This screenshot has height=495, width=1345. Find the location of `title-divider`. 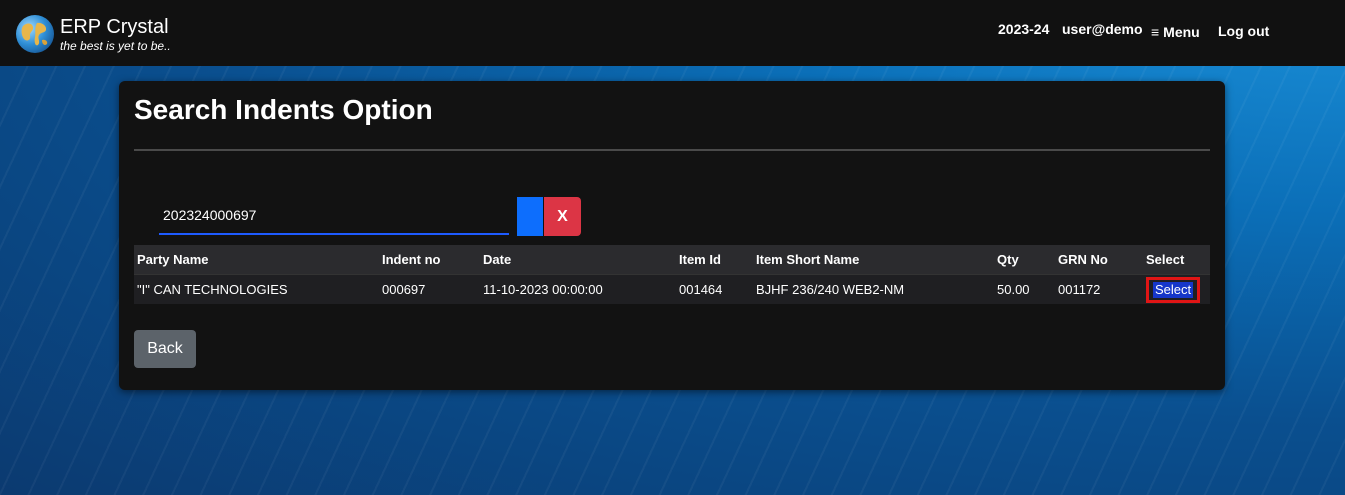

title-divider is located at coordinates (672, 150).